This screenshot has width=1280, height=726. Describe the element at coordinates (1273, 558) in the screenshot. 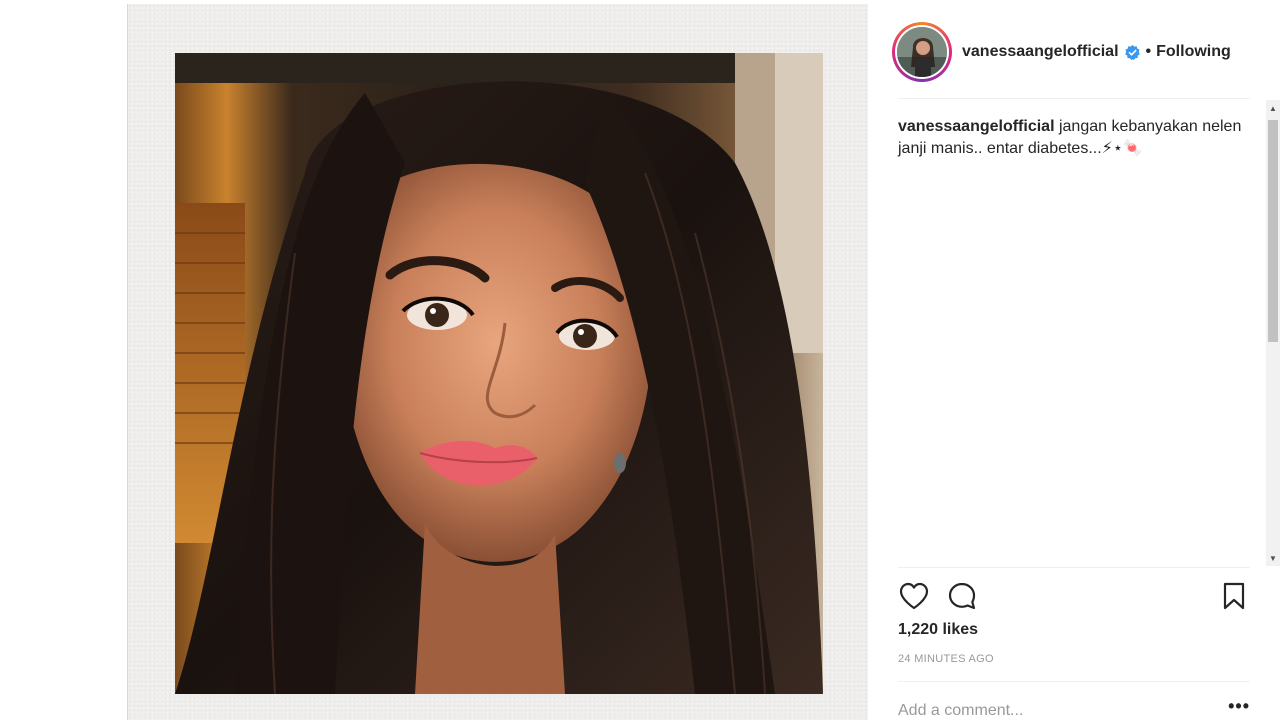

I see `scroll-down-arrow-icon: ▼` at that location.